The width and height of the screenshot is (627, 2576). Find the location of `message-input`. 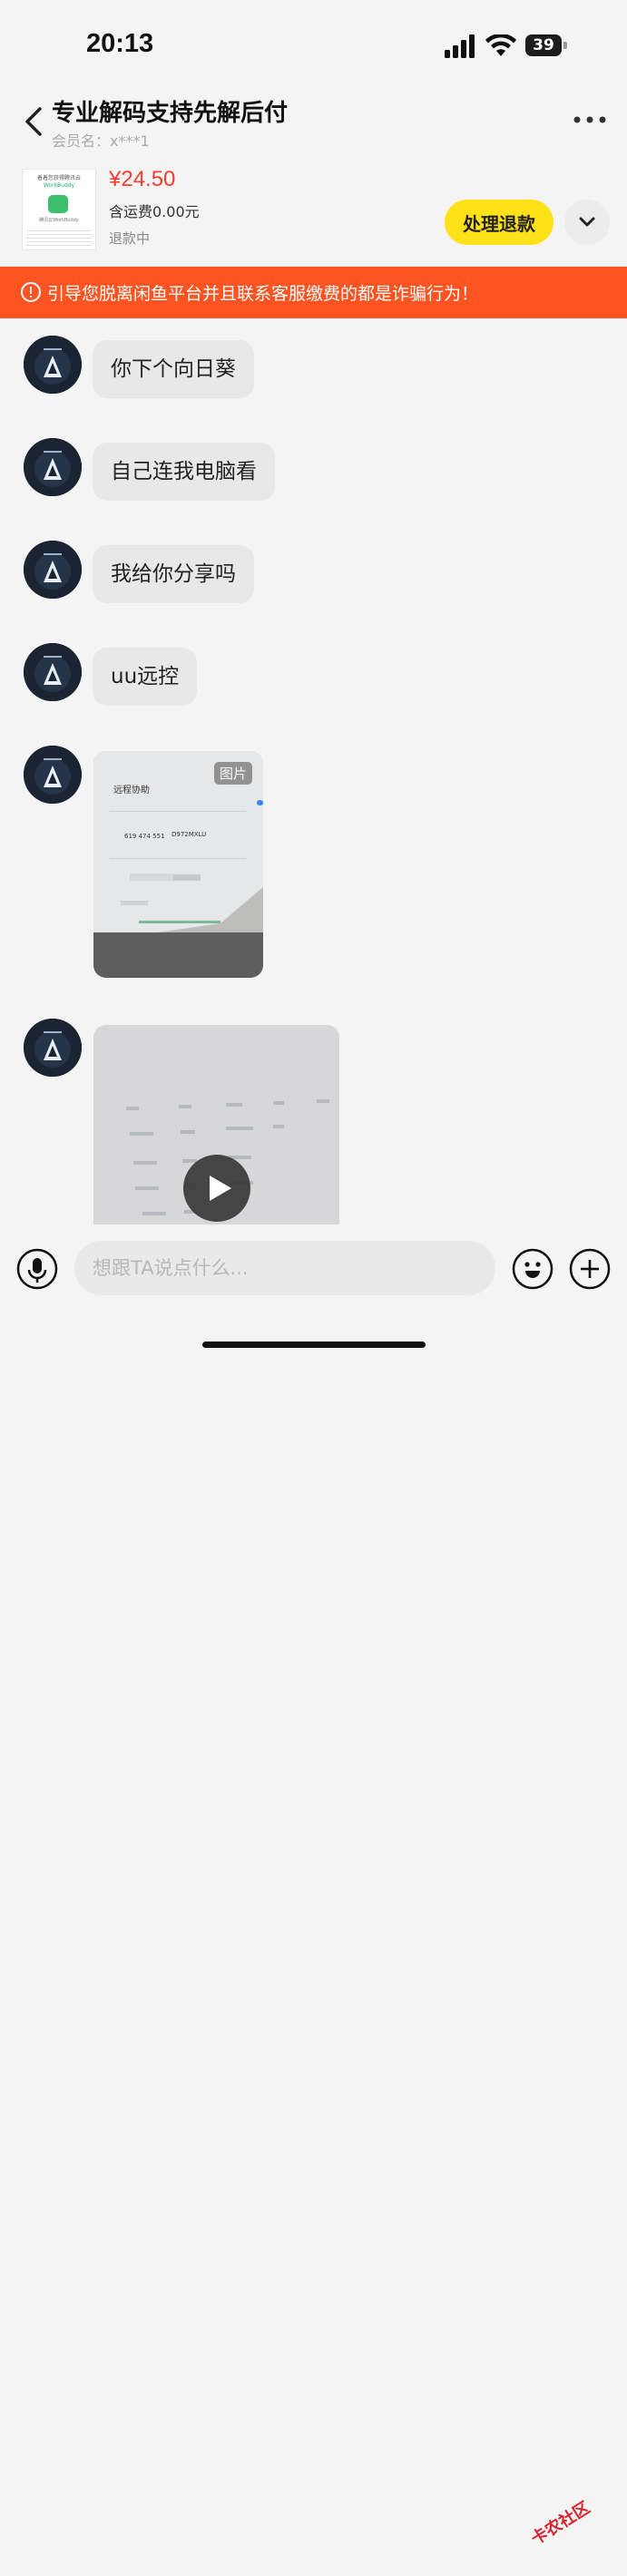

message-input is located at coordinates (285, 1268).